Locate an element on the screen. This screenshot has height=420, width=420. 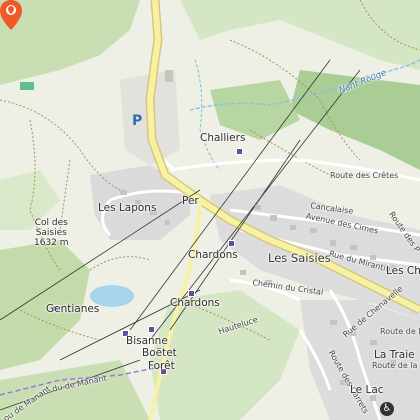
street-label: Route de la is located at coordinates (400, 331).